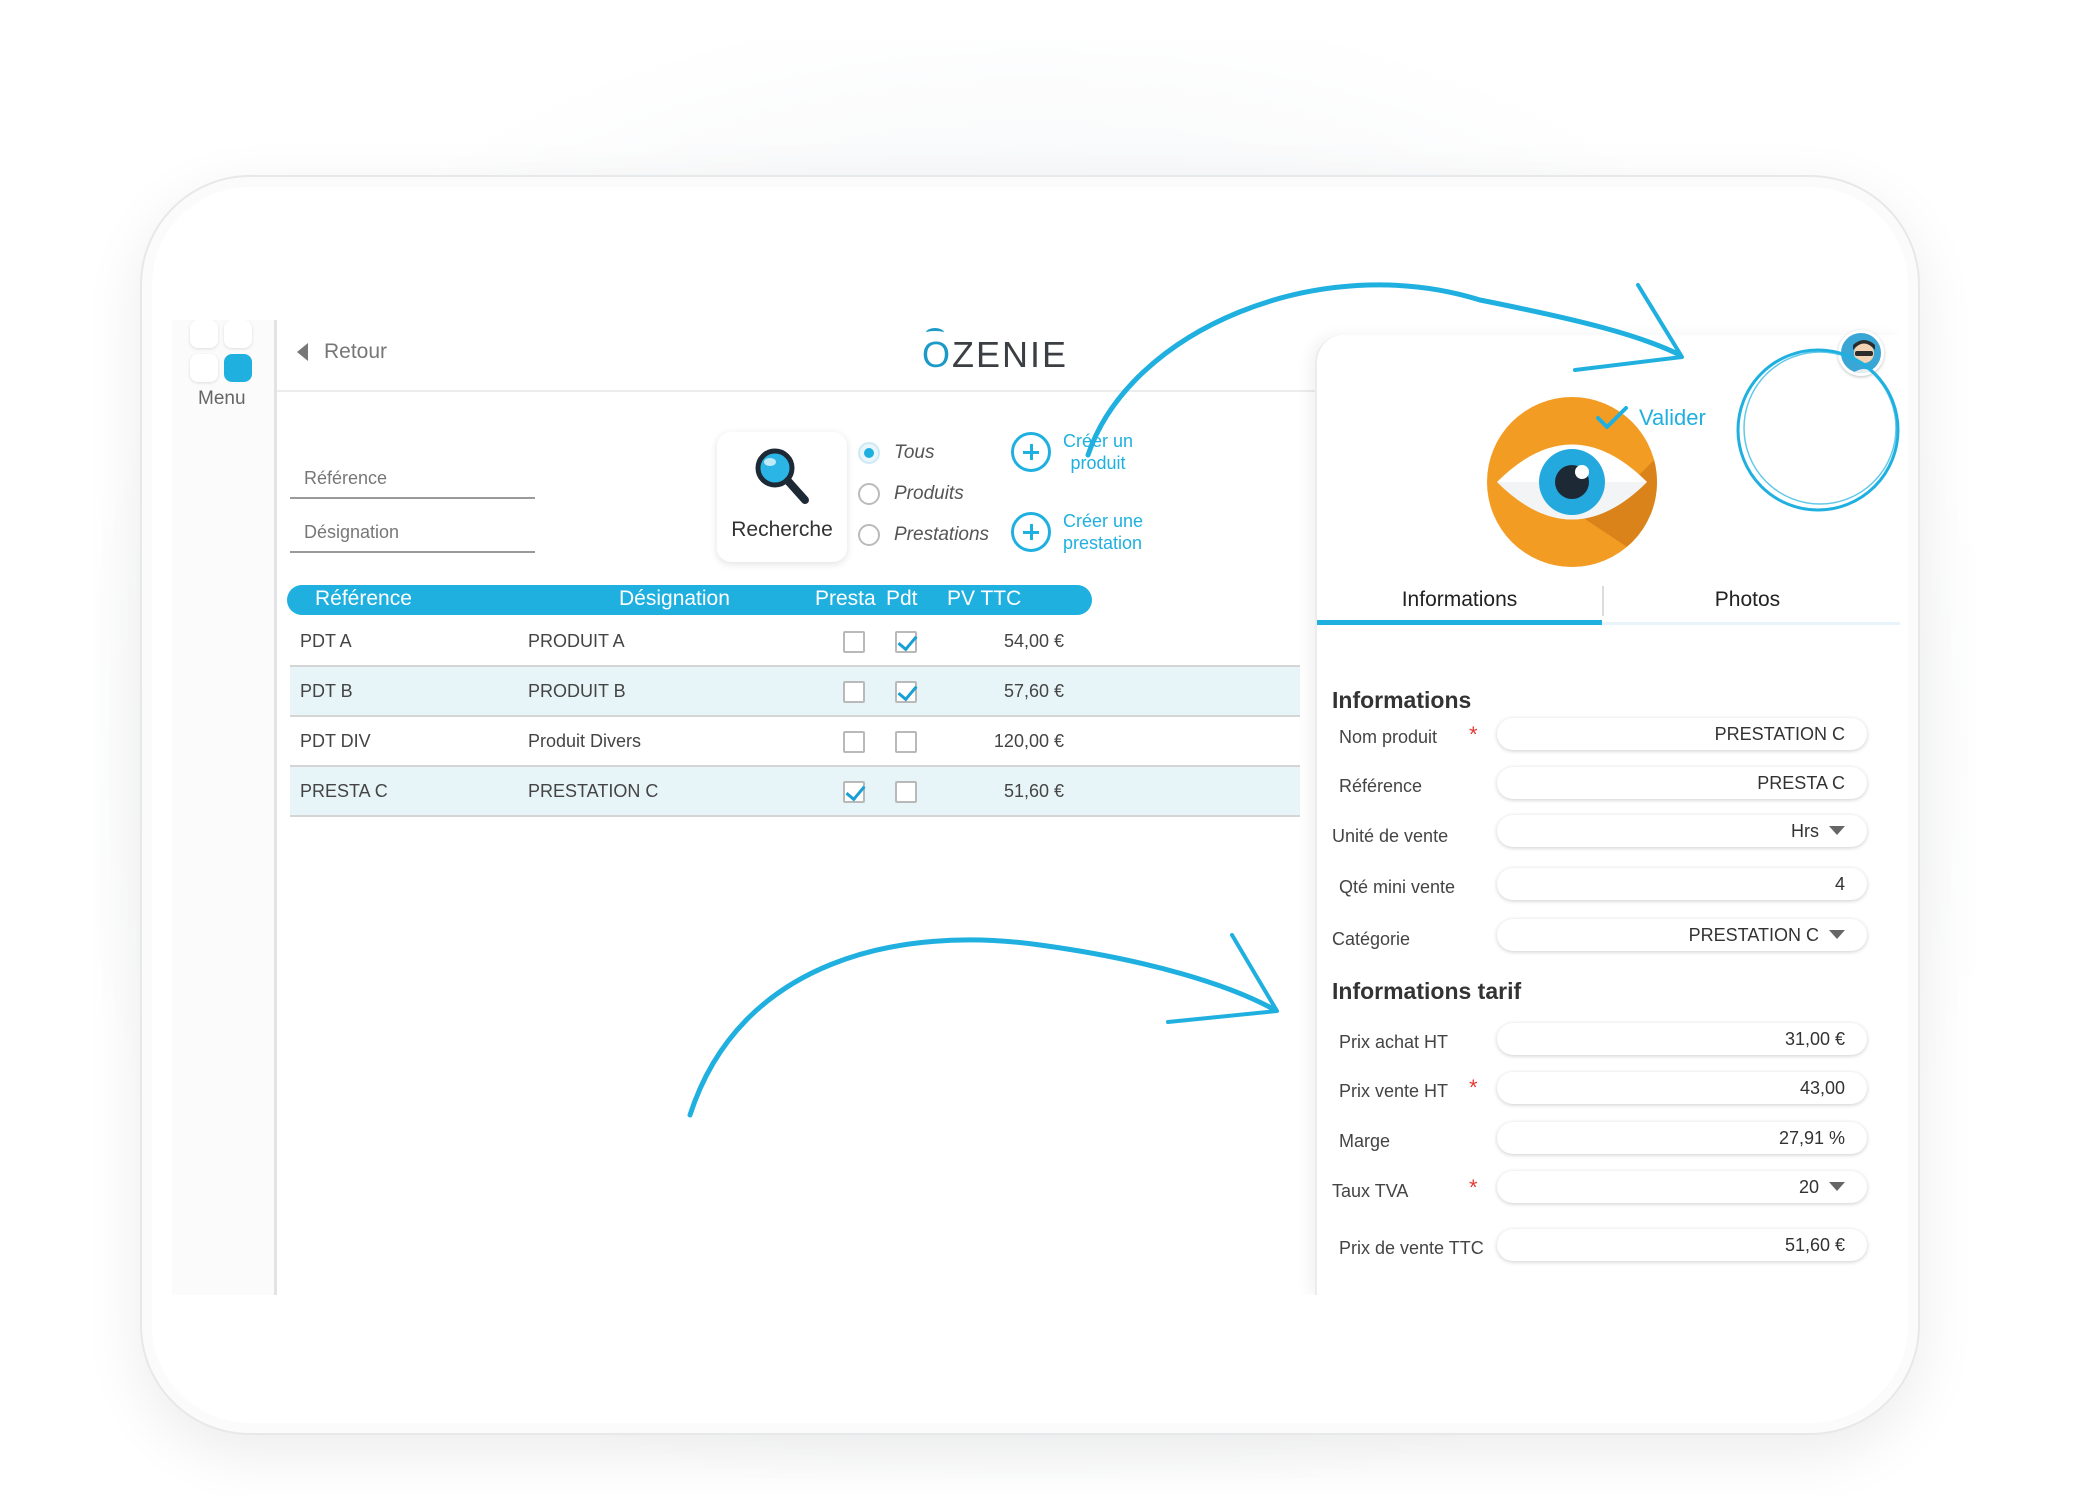 The width and height of the screenshot is (2079, 1495). What do you see at coordinates (1033, 641) in the screenshot?
I see `cell-pv-ttc: 54,00 €` at bounding box center [1033, 641].